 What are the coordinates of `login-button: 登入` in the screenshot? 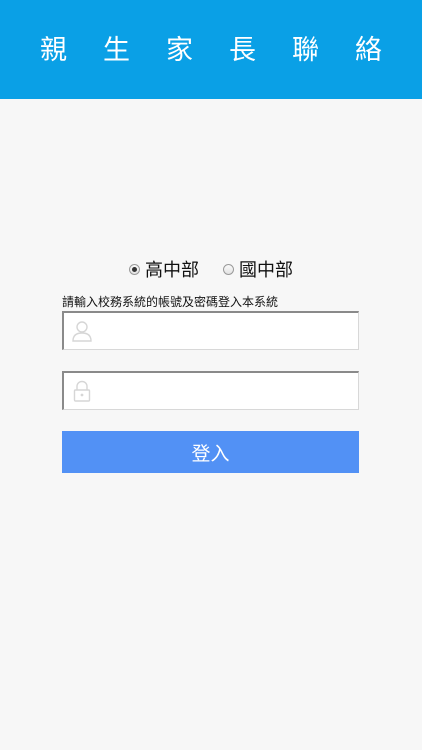 It's located at (210, 452).